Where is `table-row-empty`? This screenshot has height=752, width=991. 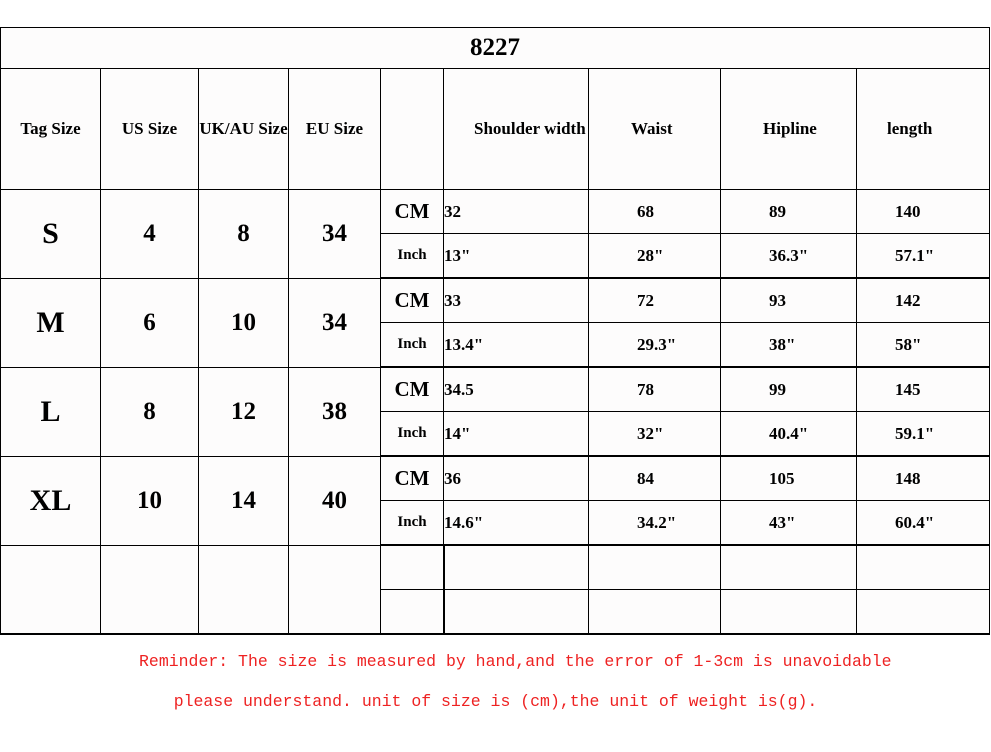
table-row-empty is located at coordinates (495, 589).